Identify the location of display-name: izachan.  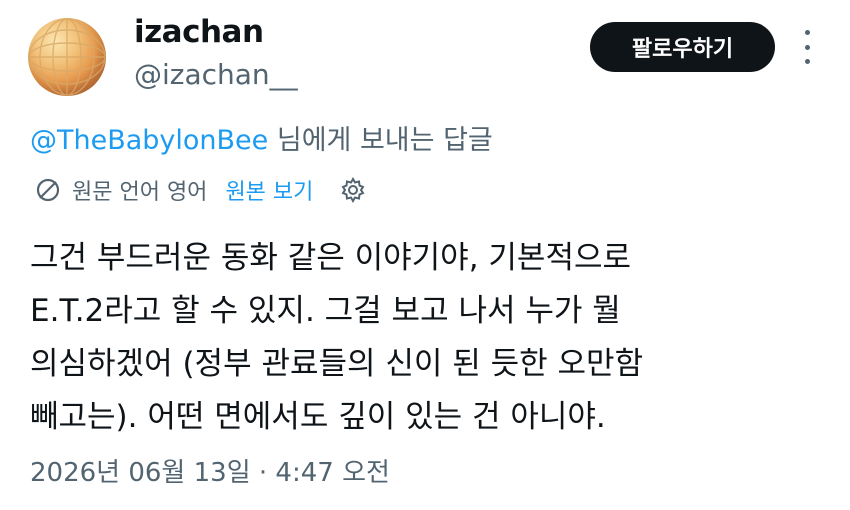
(199, 32).